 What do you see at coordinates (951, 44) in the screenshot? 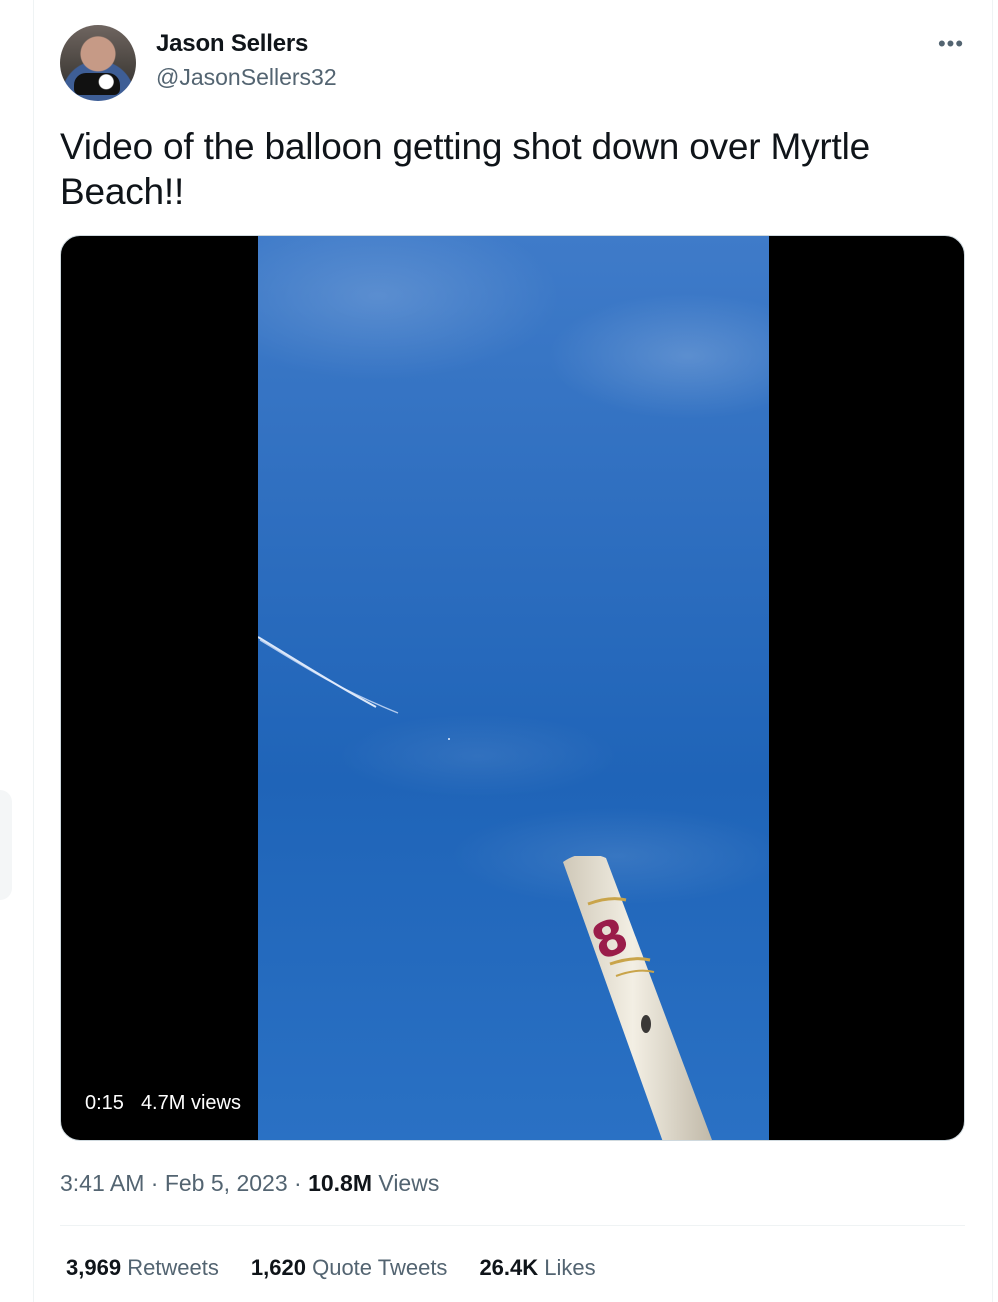
I see `more-horizontal-icon: •••` at bounding box center [951, 44].